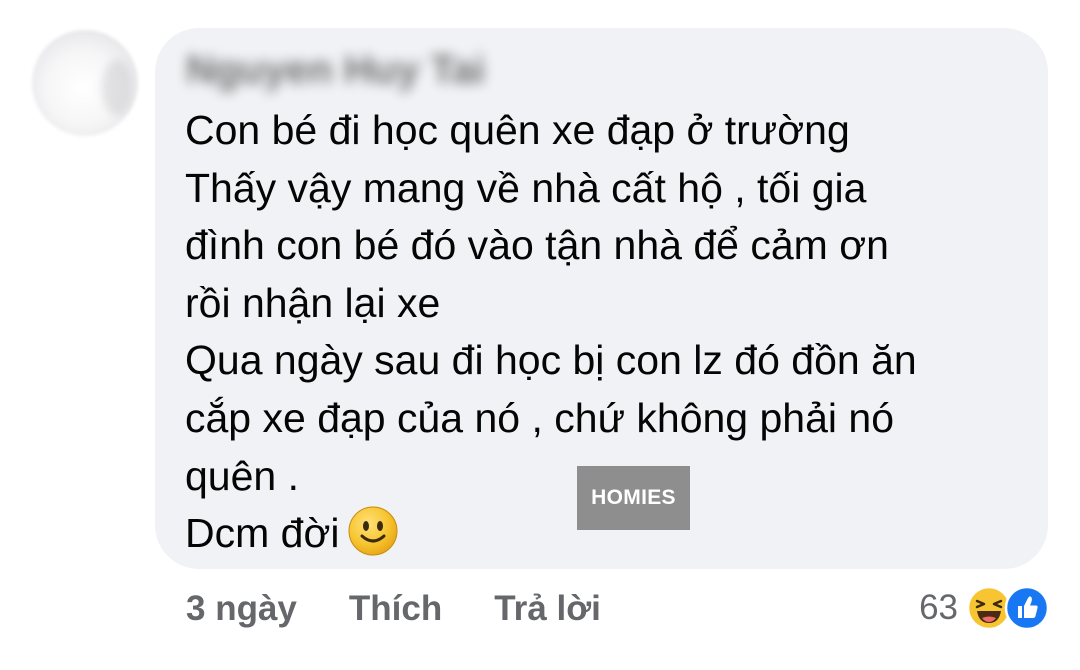  Describe the element at coordinates (85, 83) in the screenshot. I see `avatar` at that location.